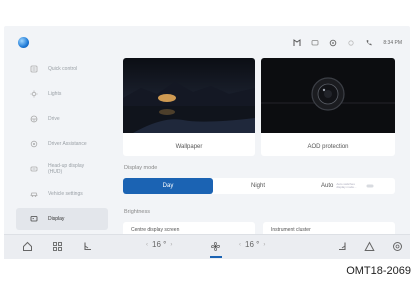 The image size is (414, 282). I want to click on wallpaper-card: Wallpaper, so click(189, 107).